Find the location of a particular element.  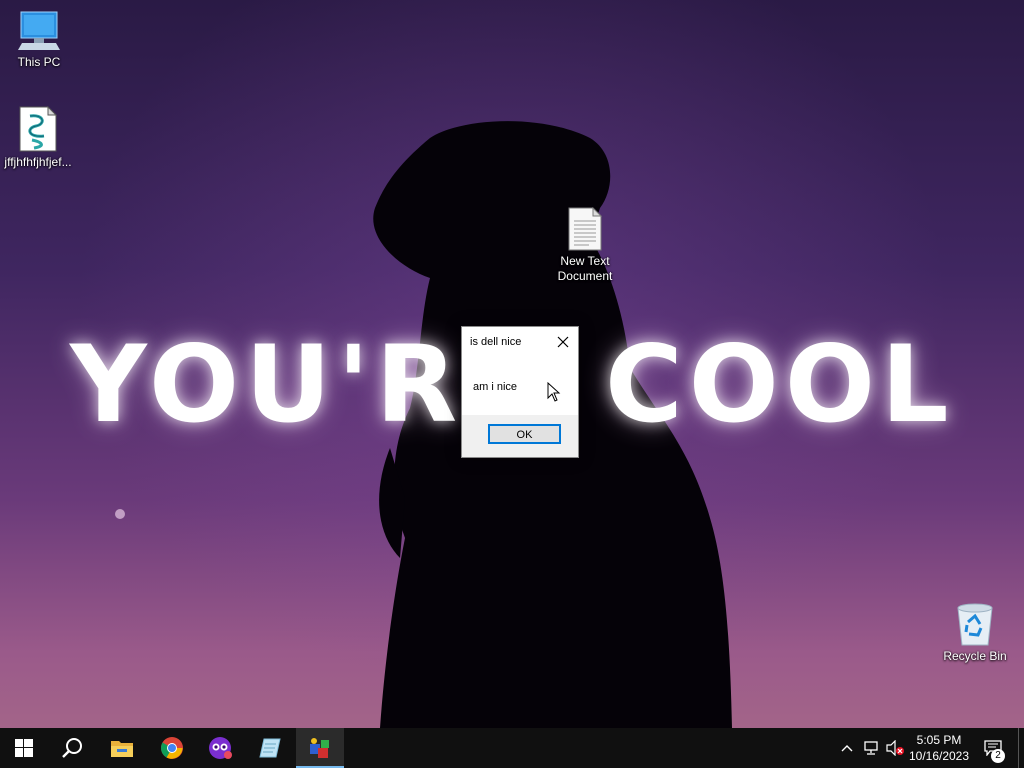

tray-show-hidden is located at coordinates (847, 748).